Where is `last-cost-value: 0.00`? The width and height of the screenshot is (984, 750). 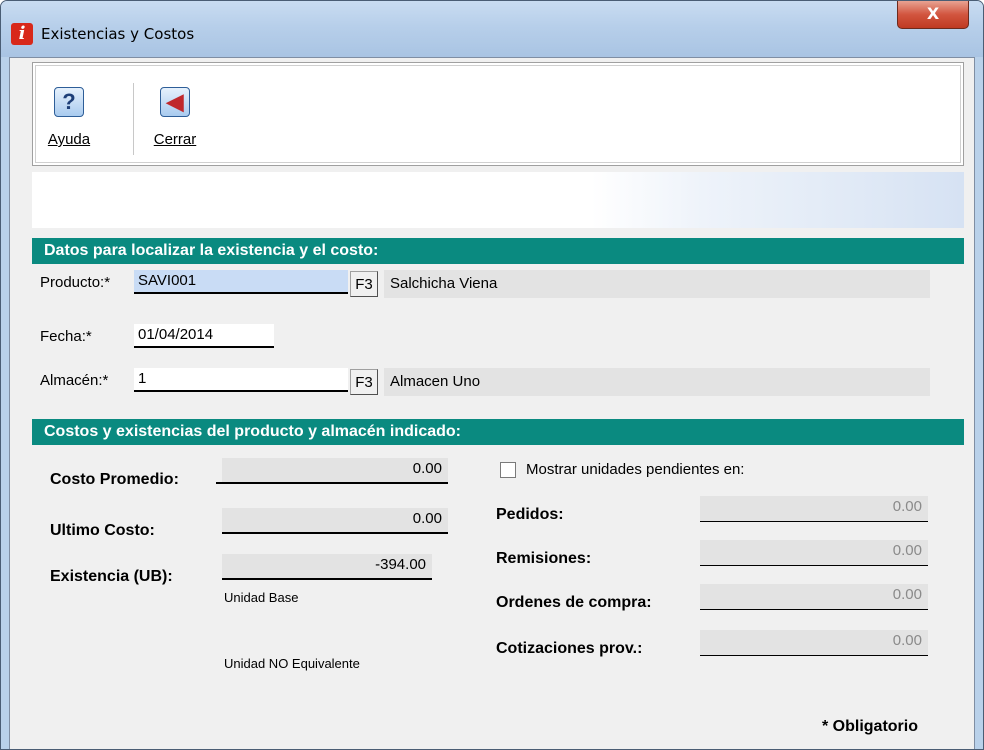
last-cost-value: 0.00 is located at coordinates (335, 521).